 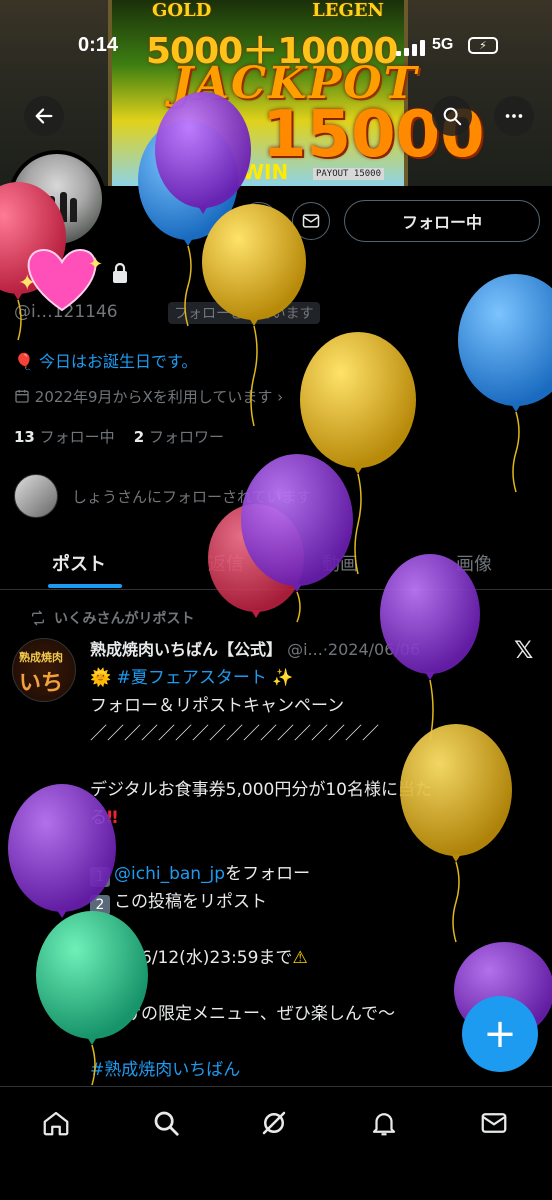 I want to click on post-header: 熟成焼肉いちばん【公式】 @i...·2024/06/06, so click(x=255, y=649).